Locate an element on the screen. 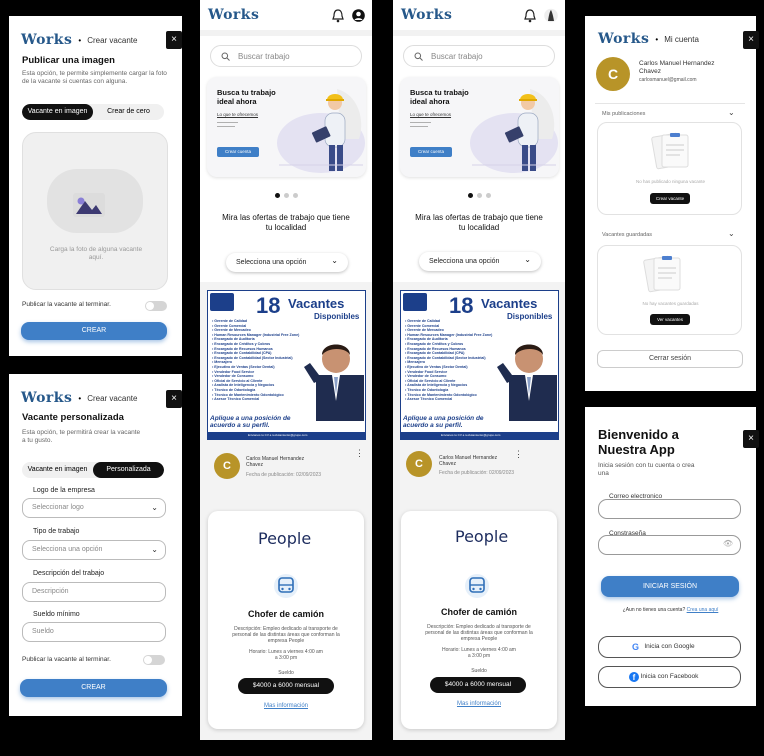 The height and width of the screenshot is (756, 764). facebook-icon: f is located at coordinates (634, 677).